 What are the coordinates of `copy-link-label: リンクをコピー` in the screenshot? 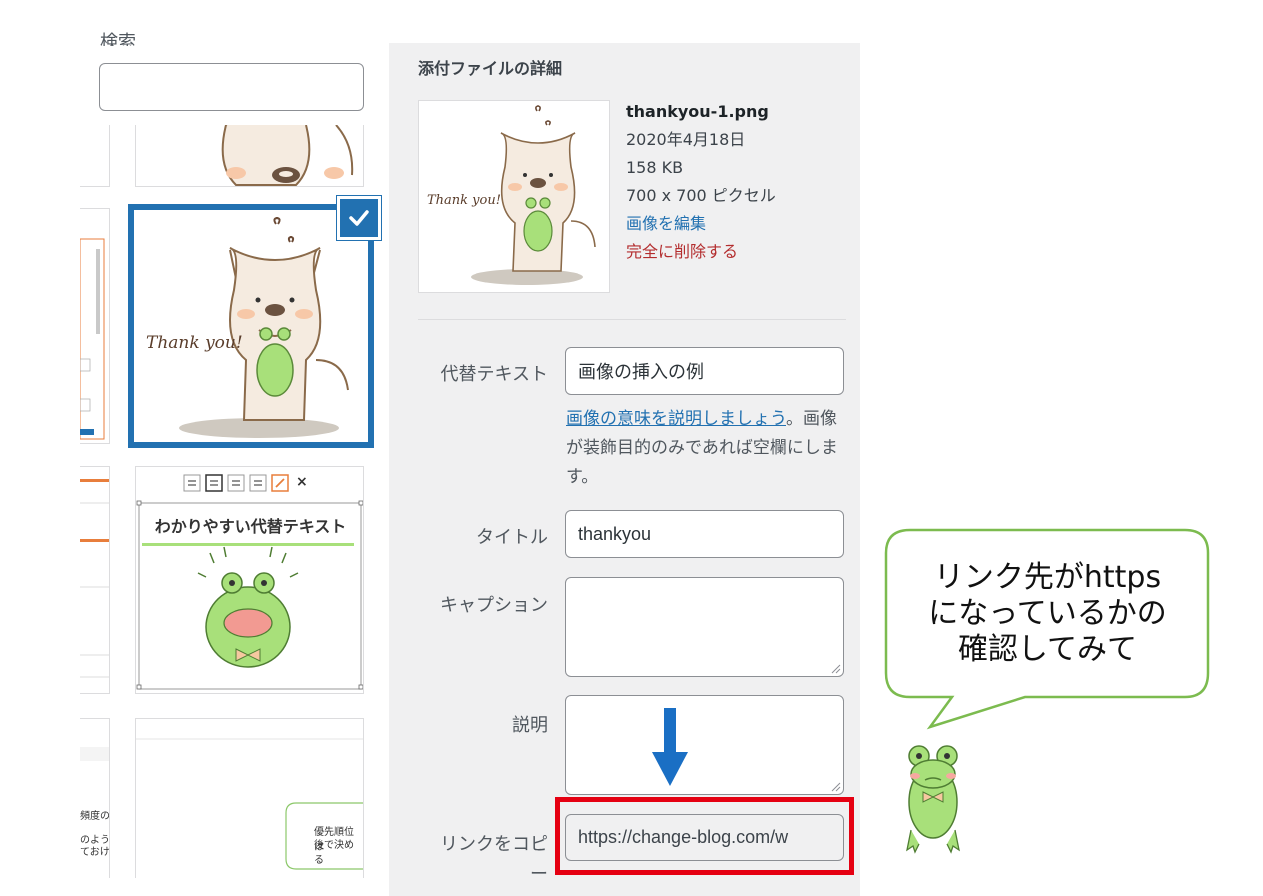 It's located at (494, 859).